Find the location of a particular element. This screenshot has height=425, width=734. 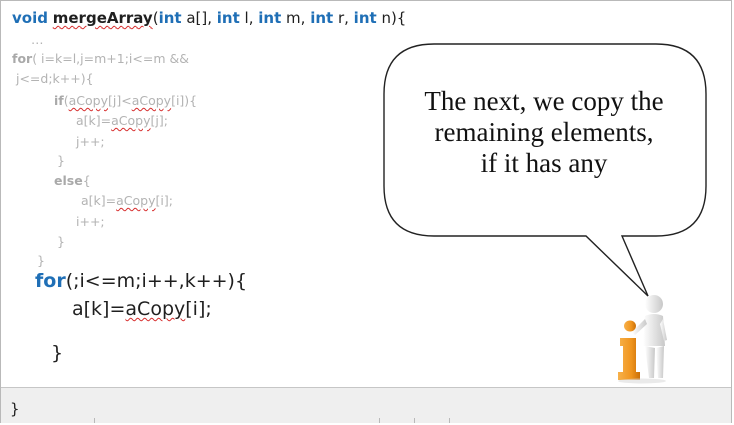

info-person-icon is located at coordinates (642, 339).